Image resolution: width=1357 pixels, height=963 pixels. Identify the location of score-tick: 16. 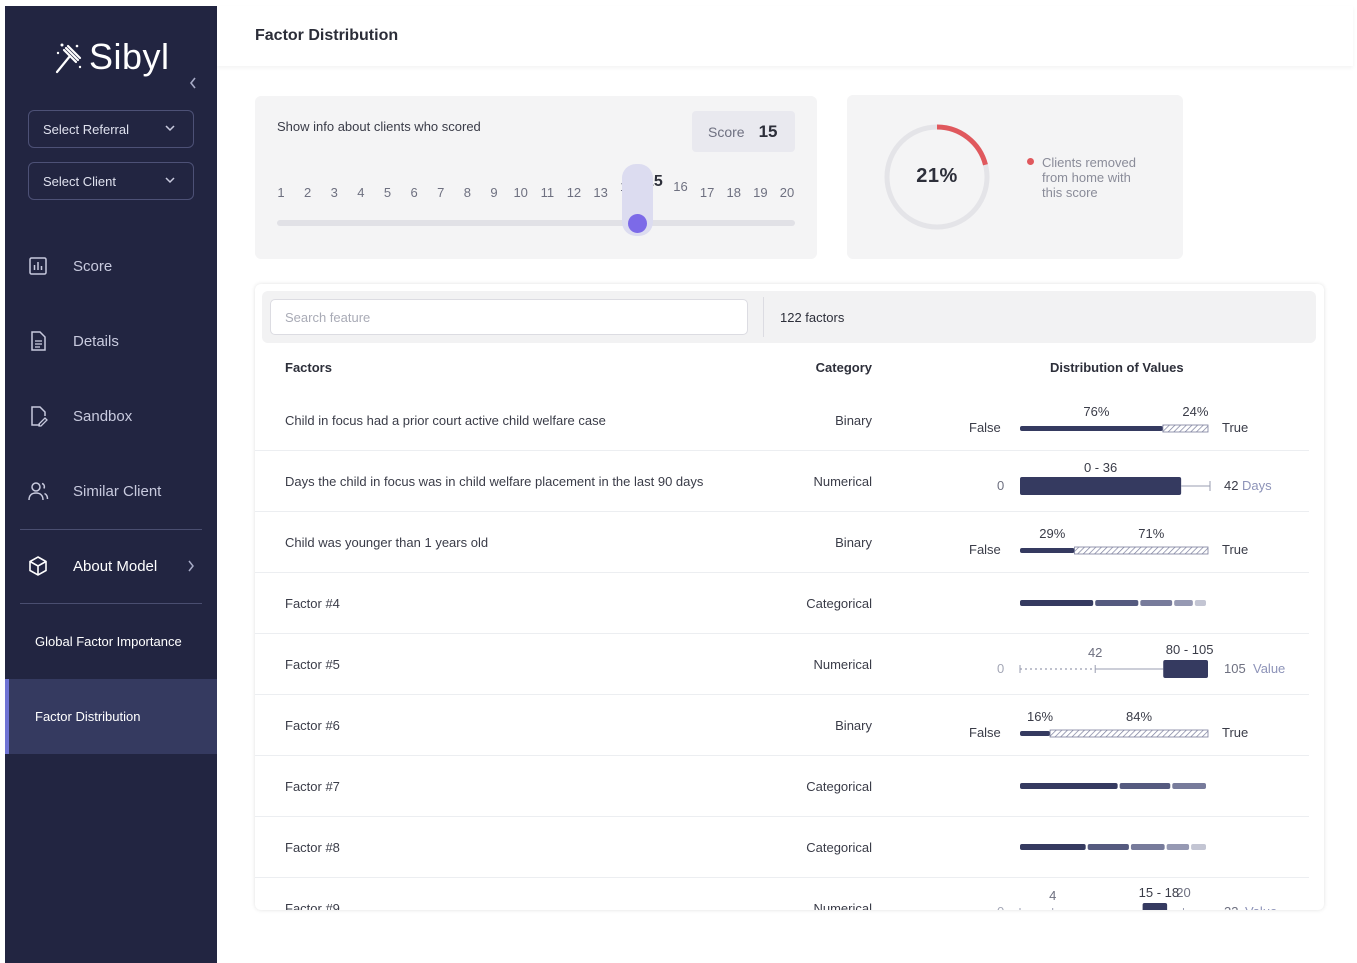
(680, 186).